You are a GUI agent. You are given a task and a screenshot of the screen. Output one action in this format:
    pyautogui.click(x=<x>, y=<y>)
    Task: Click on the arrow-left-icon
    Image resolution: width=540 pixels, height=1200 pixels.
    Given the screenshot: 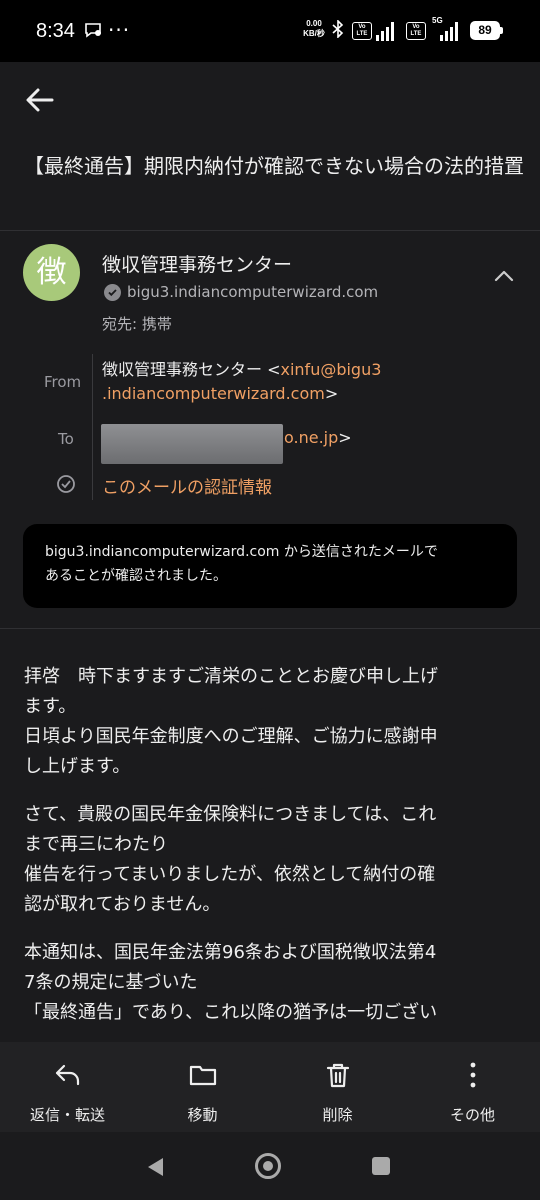 What is the action you would take?
    pyautogui.click(x=40, y=100)
    